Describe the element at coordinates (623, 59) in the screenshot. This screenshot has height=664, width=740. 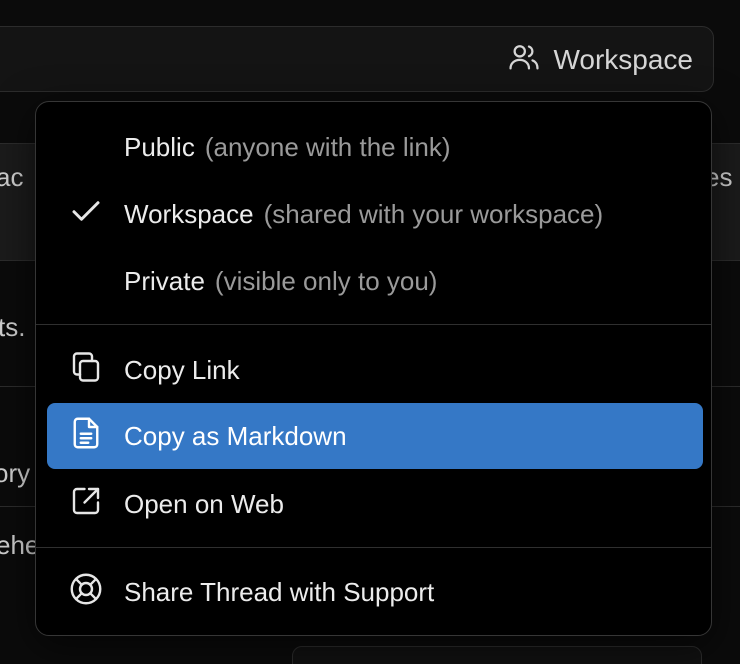
I see `workspace-button-label: Workspace` at that location.